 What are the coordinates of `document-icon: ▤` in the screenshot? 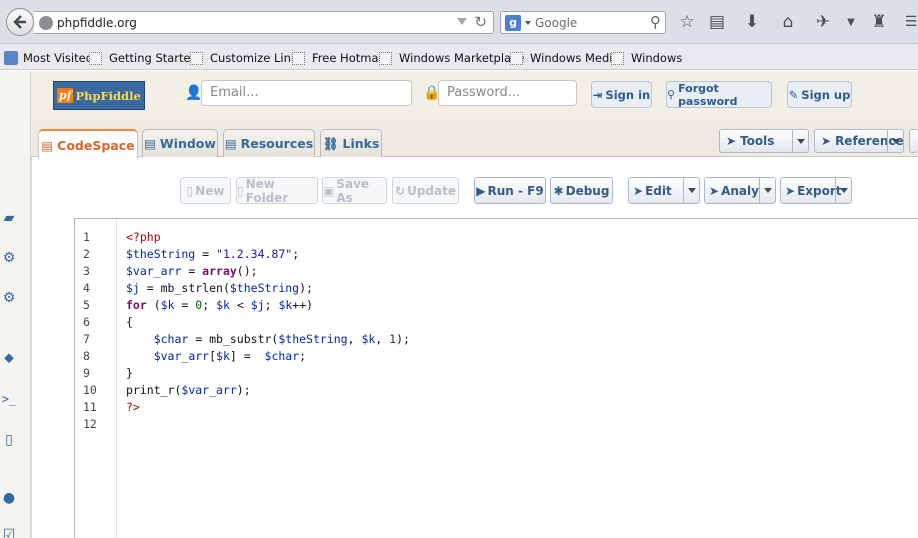 It's located at (230, 143).